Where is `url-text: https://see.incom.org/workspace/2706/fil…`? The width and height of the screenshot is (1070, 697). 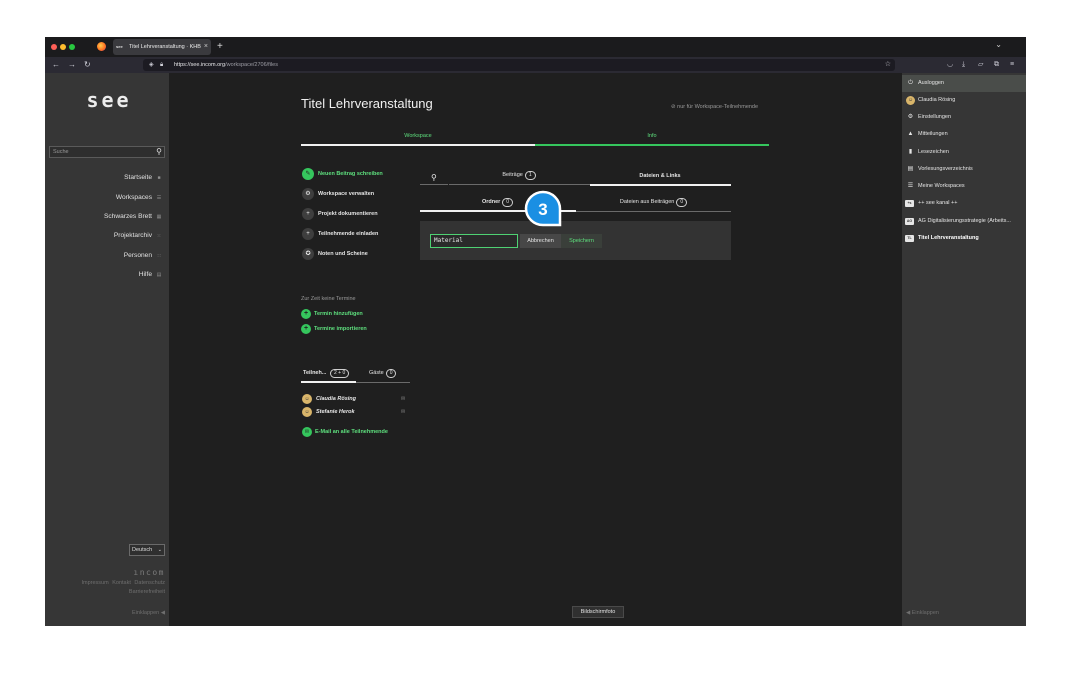 url-text: https://see.incom.org/workspace/2706/fil… is located at coordinates (226, 65).